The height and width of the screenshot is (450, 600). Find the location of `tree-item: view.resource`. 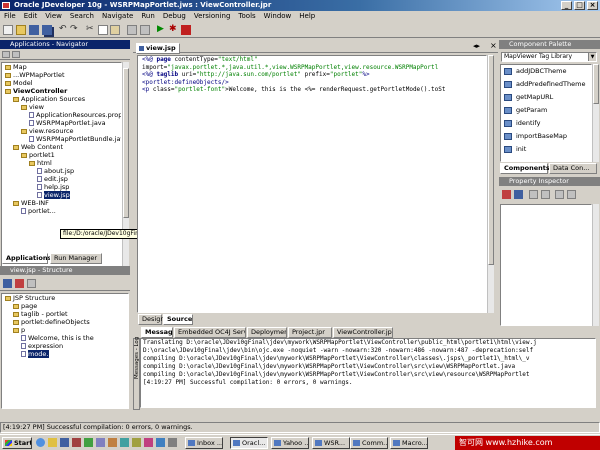

tree-item: view.resource is located at coordinates (61, 131).